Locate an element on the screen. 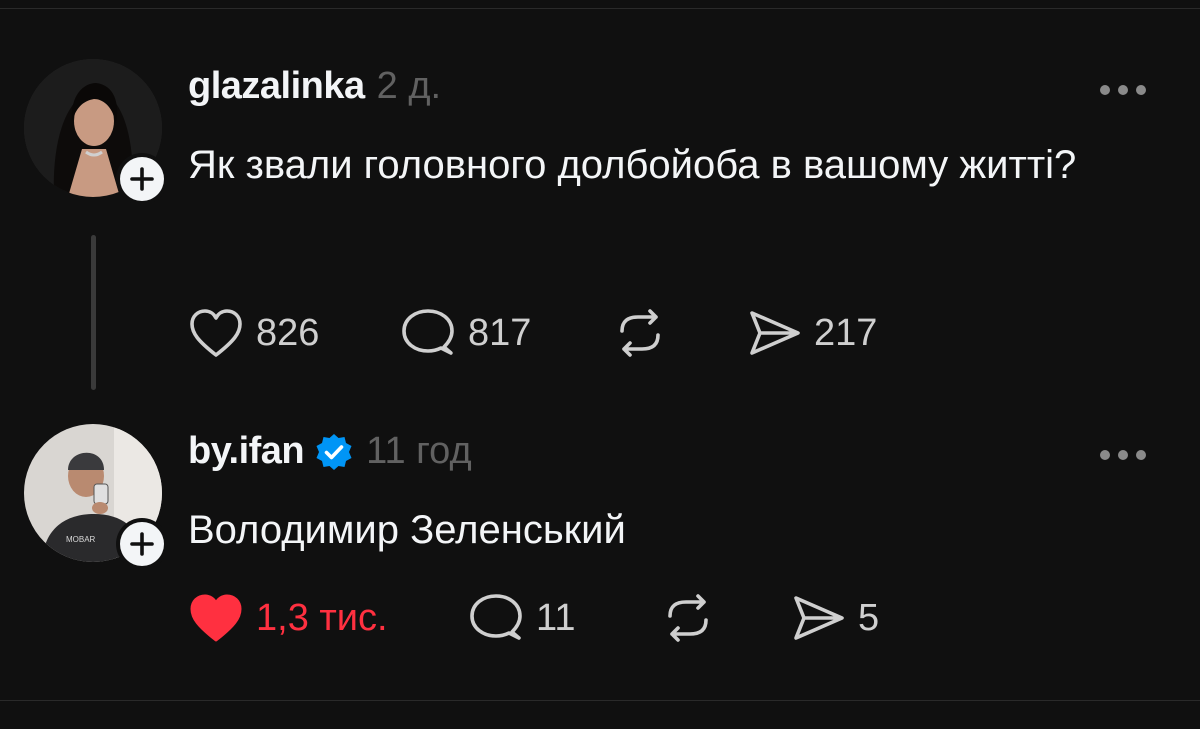 Image resolution: width=1200 pixels, height=729 pixels. reply-button: 817 is located at coordinates (506, 333).